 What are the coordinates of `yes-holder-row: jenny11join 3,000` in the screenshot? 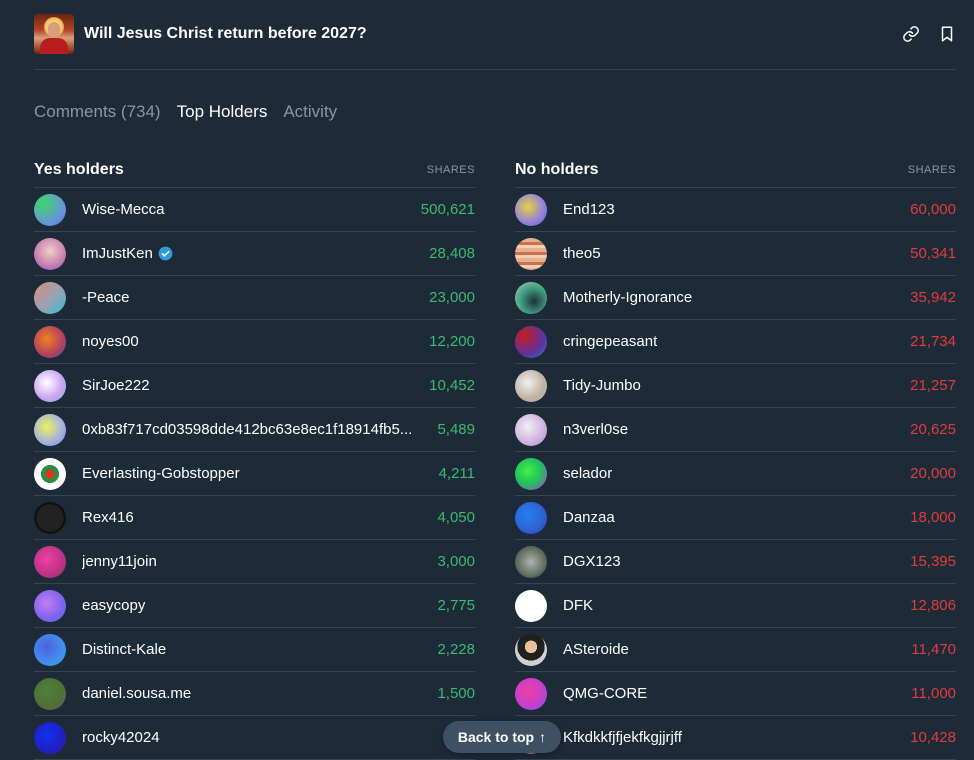 It's located at (254, 562).